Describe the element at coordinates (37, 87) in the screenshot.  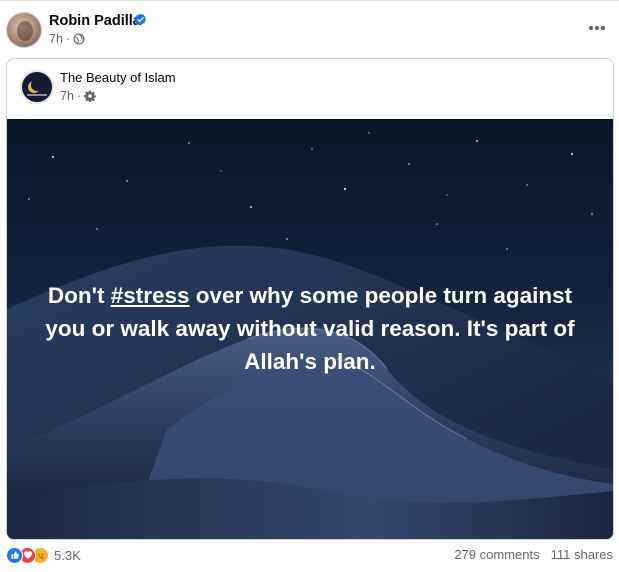
I see `page-avatar` at that location.